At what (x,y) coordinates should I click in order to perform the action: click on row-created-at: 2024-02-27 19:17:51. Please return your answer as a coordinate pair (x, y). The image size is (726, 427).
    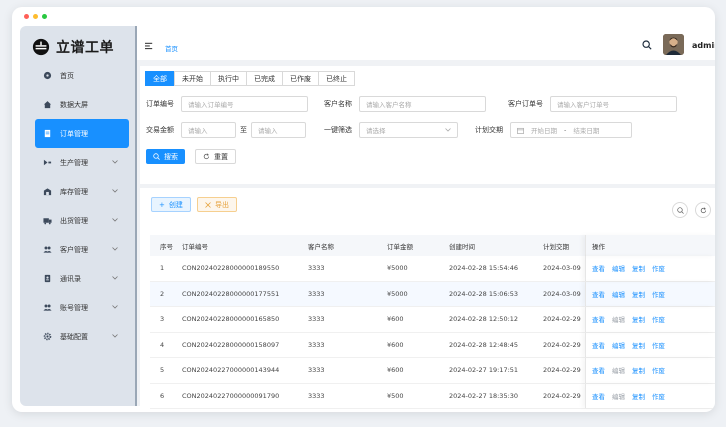
    Looking at the image, I should click on (484, 370).